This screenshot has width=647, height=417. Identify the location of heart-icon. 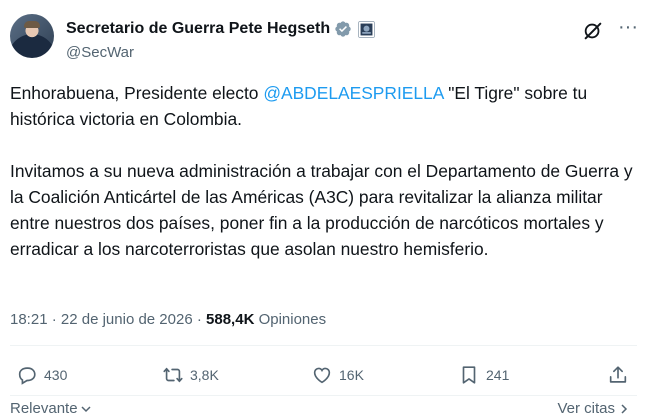
(322, 375).